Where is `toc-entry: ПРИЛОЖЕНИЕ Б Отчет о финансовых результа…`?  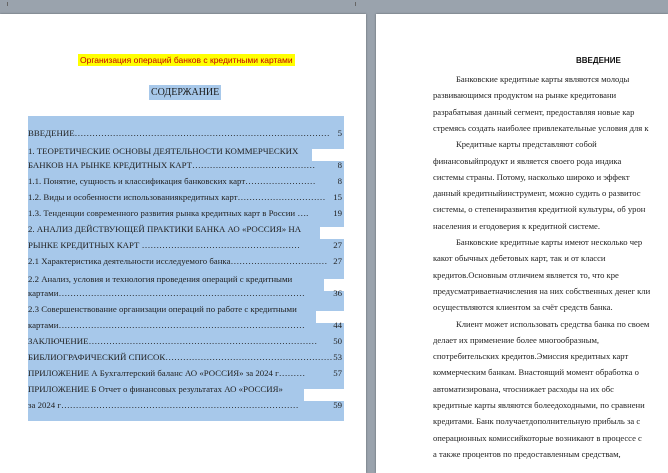 toc-entry: ПРИЛОЖЕНИЕ Б Отчет о финансовых результа… is located at coordinates (155, 389).